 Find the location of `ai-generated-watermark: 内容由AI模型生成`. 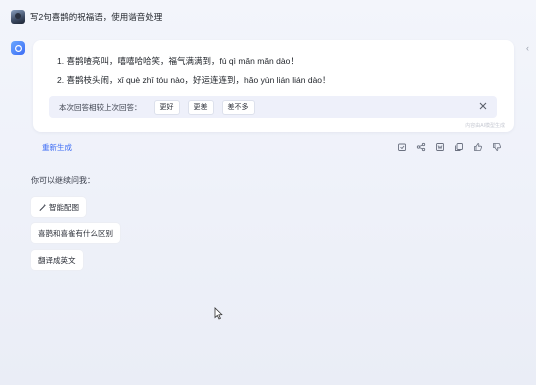

ai-generated-watermark: 内容由AI模型生成 is located at coordinates (485, 126).